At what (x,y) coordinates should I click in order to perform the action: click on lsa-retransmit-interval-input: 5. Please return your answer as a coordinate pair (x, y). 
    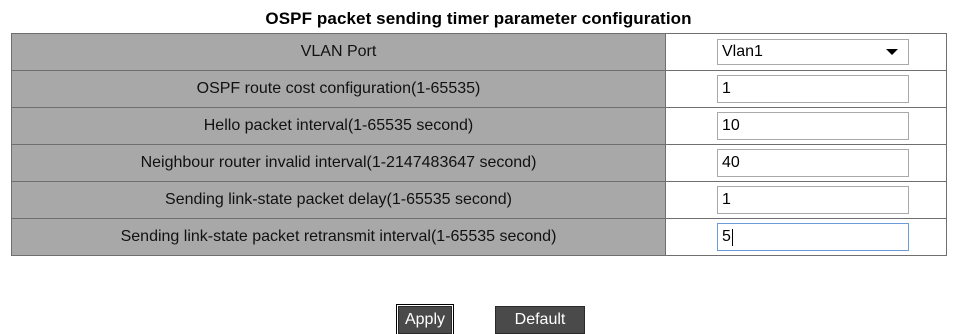
    Looking at the image, I should click on (813, 237).